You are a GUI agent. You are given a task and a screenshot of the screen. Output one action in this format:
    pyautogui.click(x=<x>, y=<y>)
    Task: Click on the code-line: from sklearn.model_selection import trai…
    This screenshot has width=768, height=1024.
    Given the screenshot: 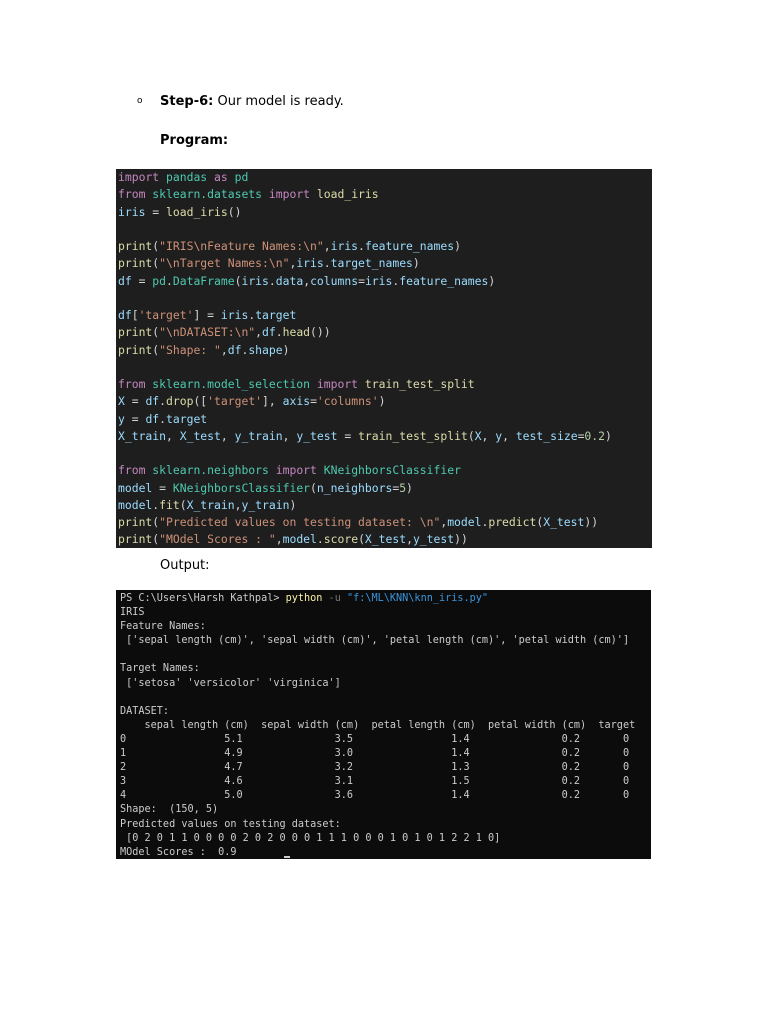 What is the action you would take?
    pyautogui.click(x=385, y=384)
    